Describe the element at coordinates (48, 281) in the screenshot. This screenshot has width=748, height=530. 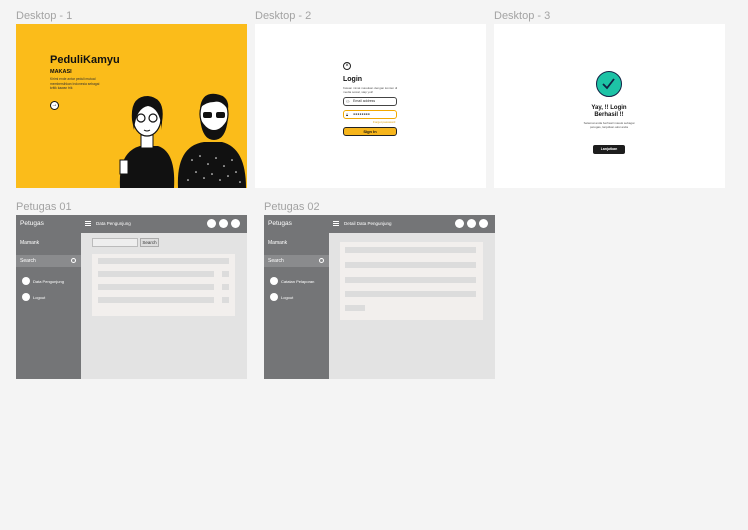
I see `sidebar-item-label: Data Pengunjung` at that location.